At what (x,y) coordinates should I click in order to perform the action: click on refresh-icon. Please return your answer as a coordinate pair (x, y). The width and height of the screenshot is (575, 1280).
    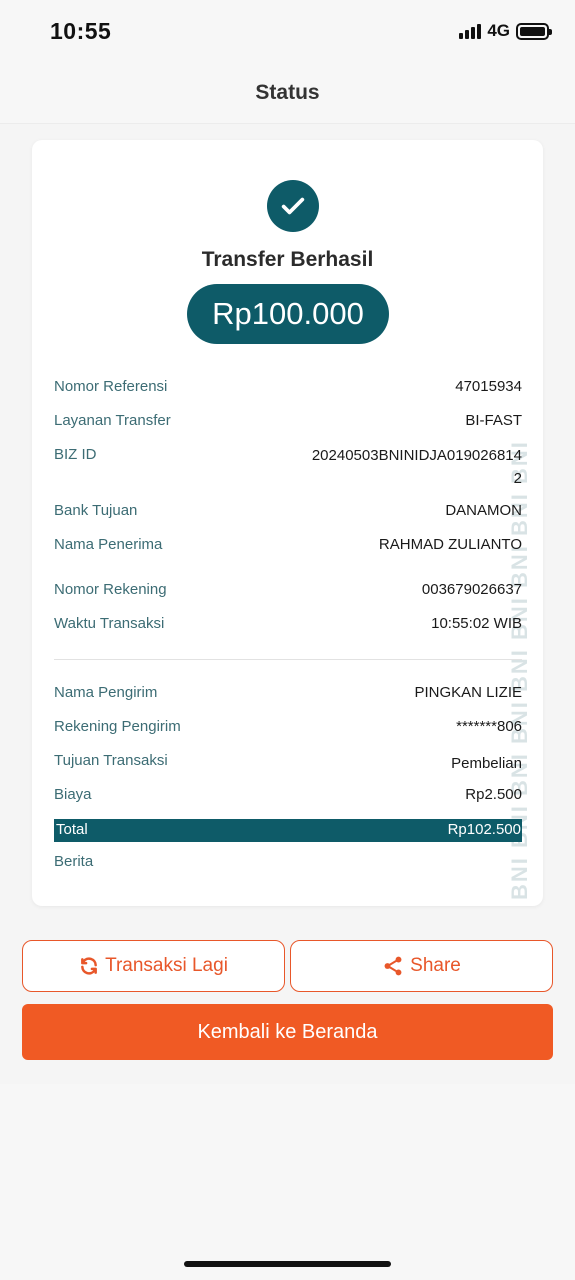
    Looking at the image, I should click on (89, 966).